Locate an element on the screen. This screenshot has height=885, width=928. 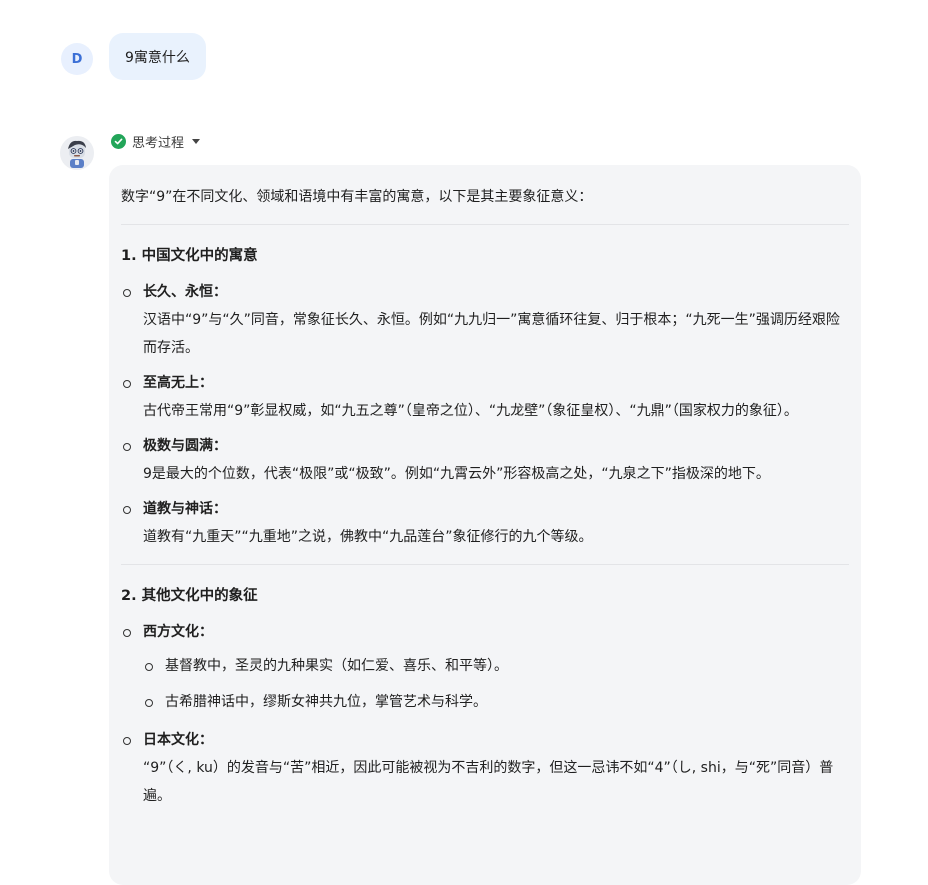
sub-item-text: 基督教中，圣灵的九种果实（如仁爱、喜乐、和平等）。 is located at coordinates (336, 666).